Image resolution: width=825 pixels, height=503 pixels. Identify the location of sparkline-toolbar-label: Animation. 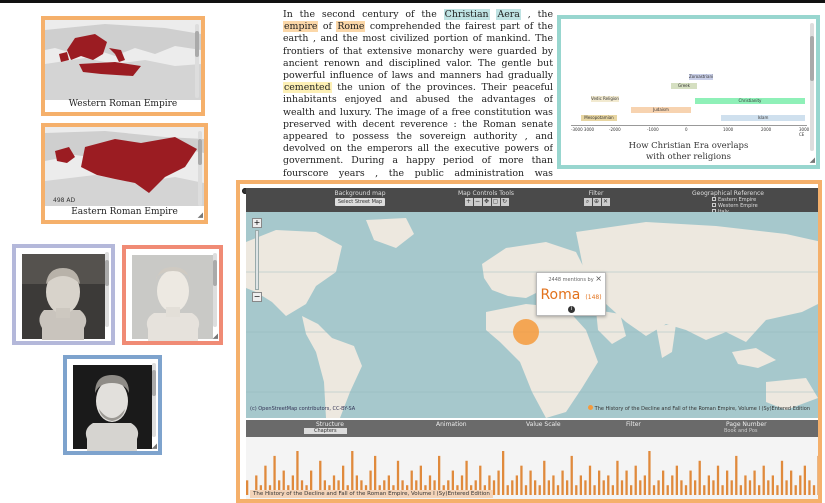
(451, 424).